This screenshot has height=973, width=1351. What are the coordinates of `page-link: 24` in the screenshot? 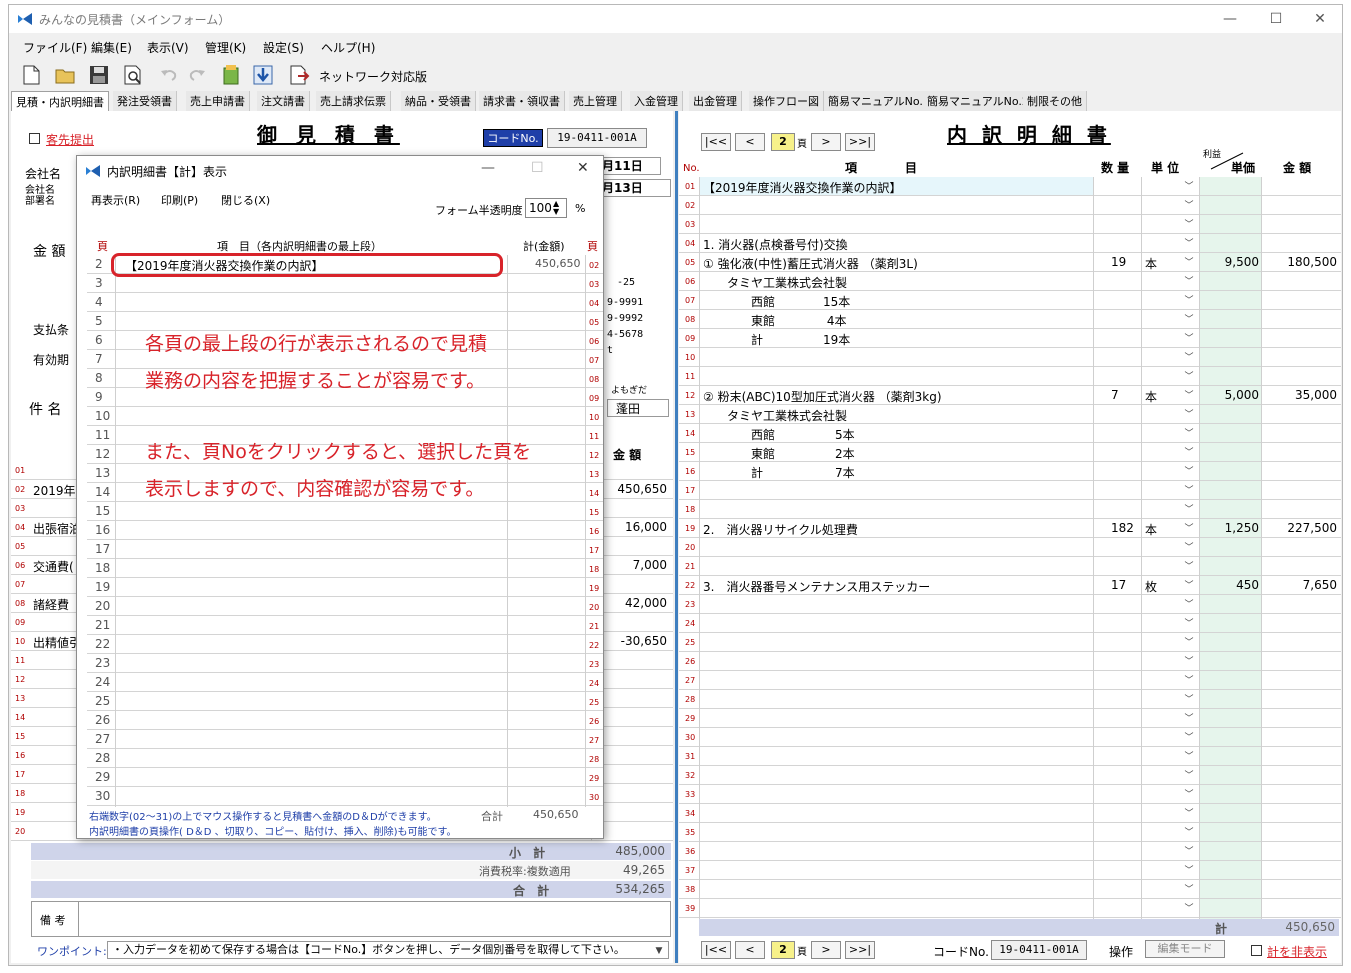 It's located at (102, 682).